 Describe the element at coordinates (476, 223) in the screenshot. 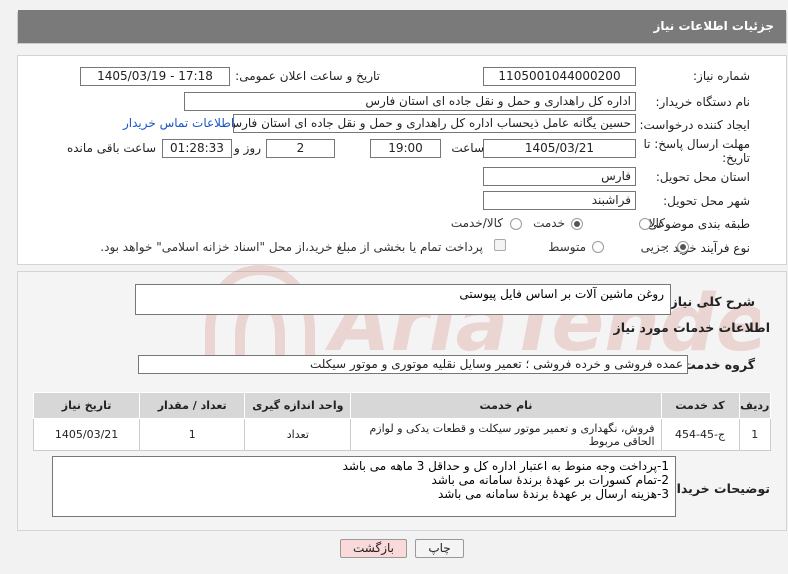

I see `category-option-goods-service: کالا/خدمت` at that location.